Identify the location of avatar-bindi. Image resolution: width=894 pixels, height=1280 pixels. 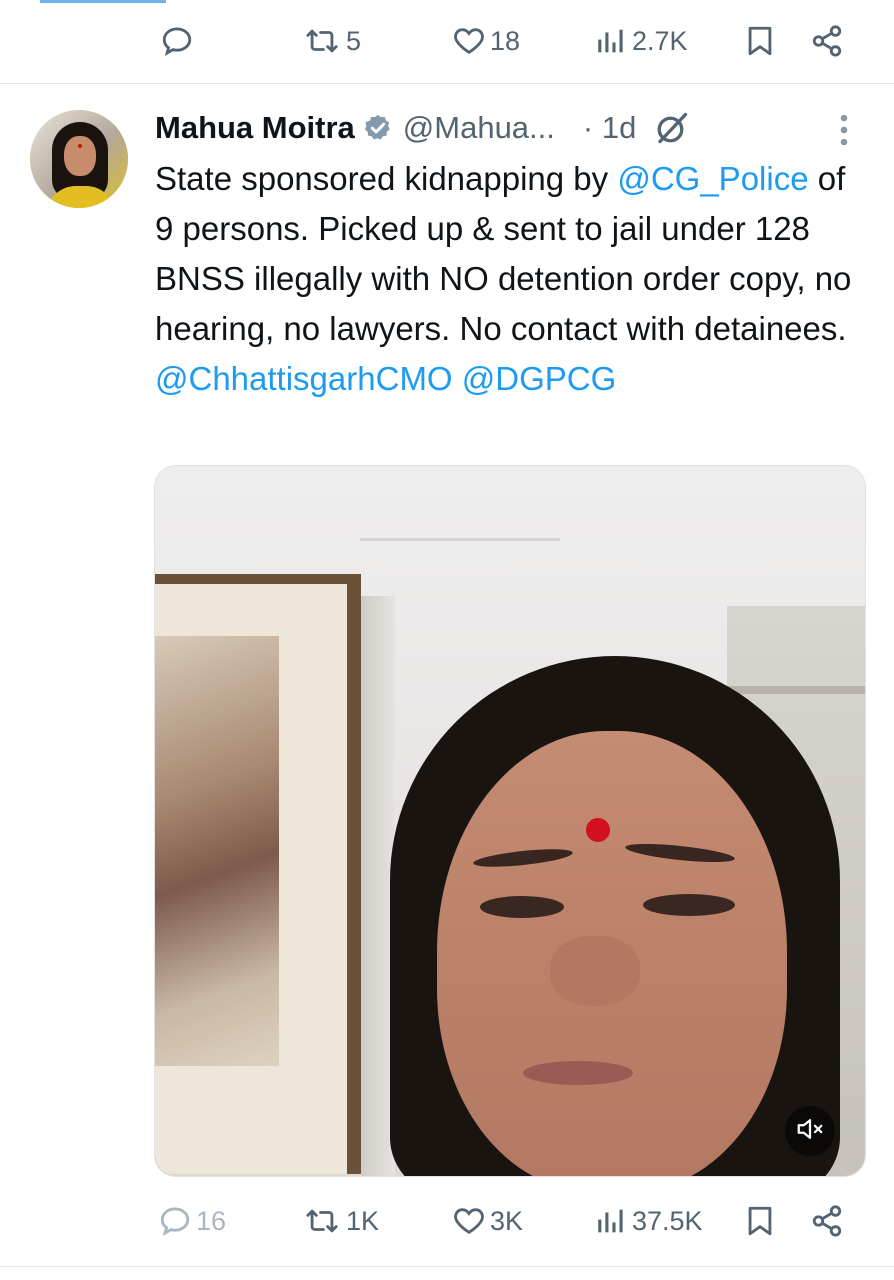
(80, 146).